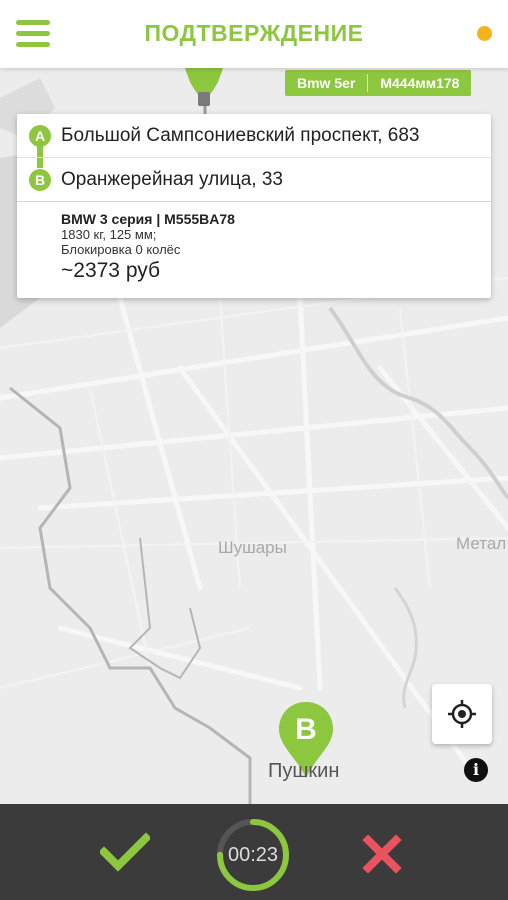  What do you see at coordinates (476, 770) in the screenshot?
I see `info-icon: i` at bounding box center [476, 770].